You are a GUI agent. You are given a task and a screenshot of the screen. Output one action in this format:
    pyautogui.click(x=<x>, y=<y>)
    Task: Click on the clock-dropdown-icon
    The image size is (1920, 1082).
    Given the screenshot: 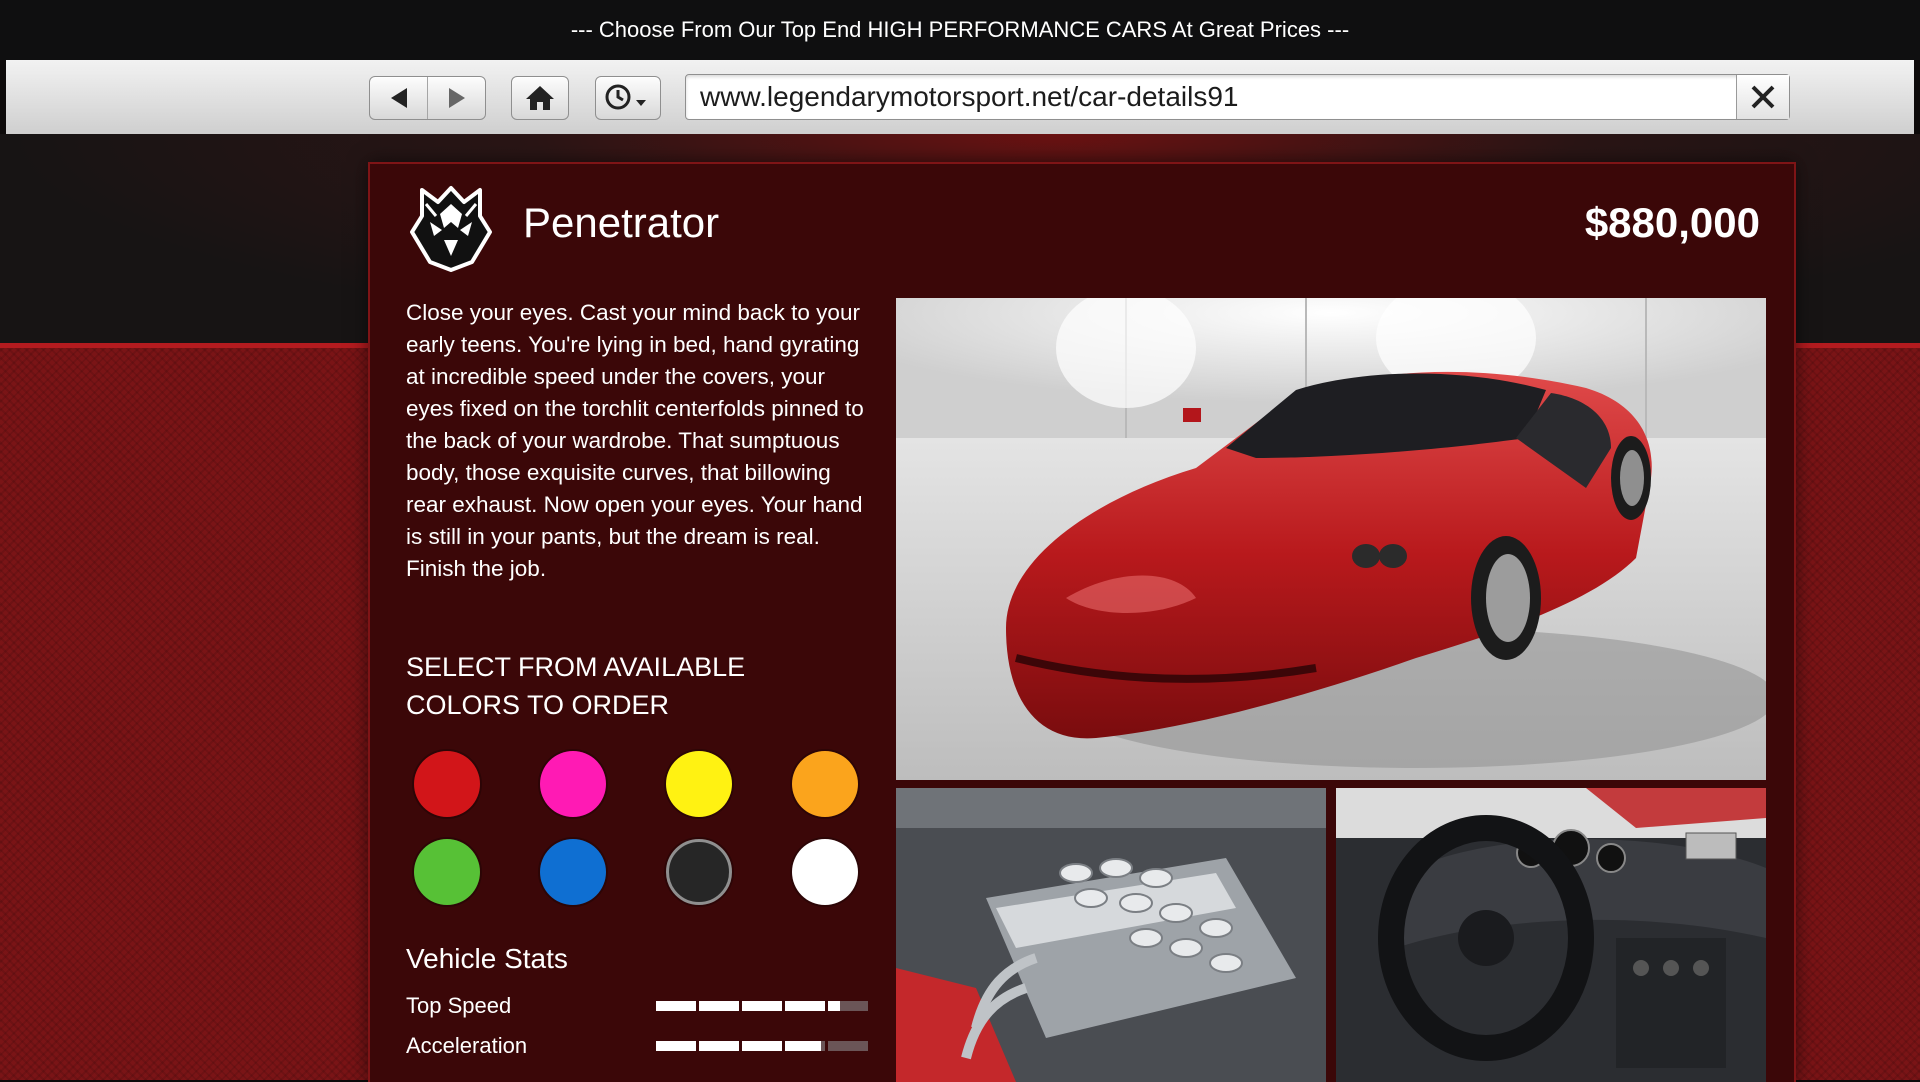 What is the action you would take?
    pyautogui.click(x=625, y=97)
    